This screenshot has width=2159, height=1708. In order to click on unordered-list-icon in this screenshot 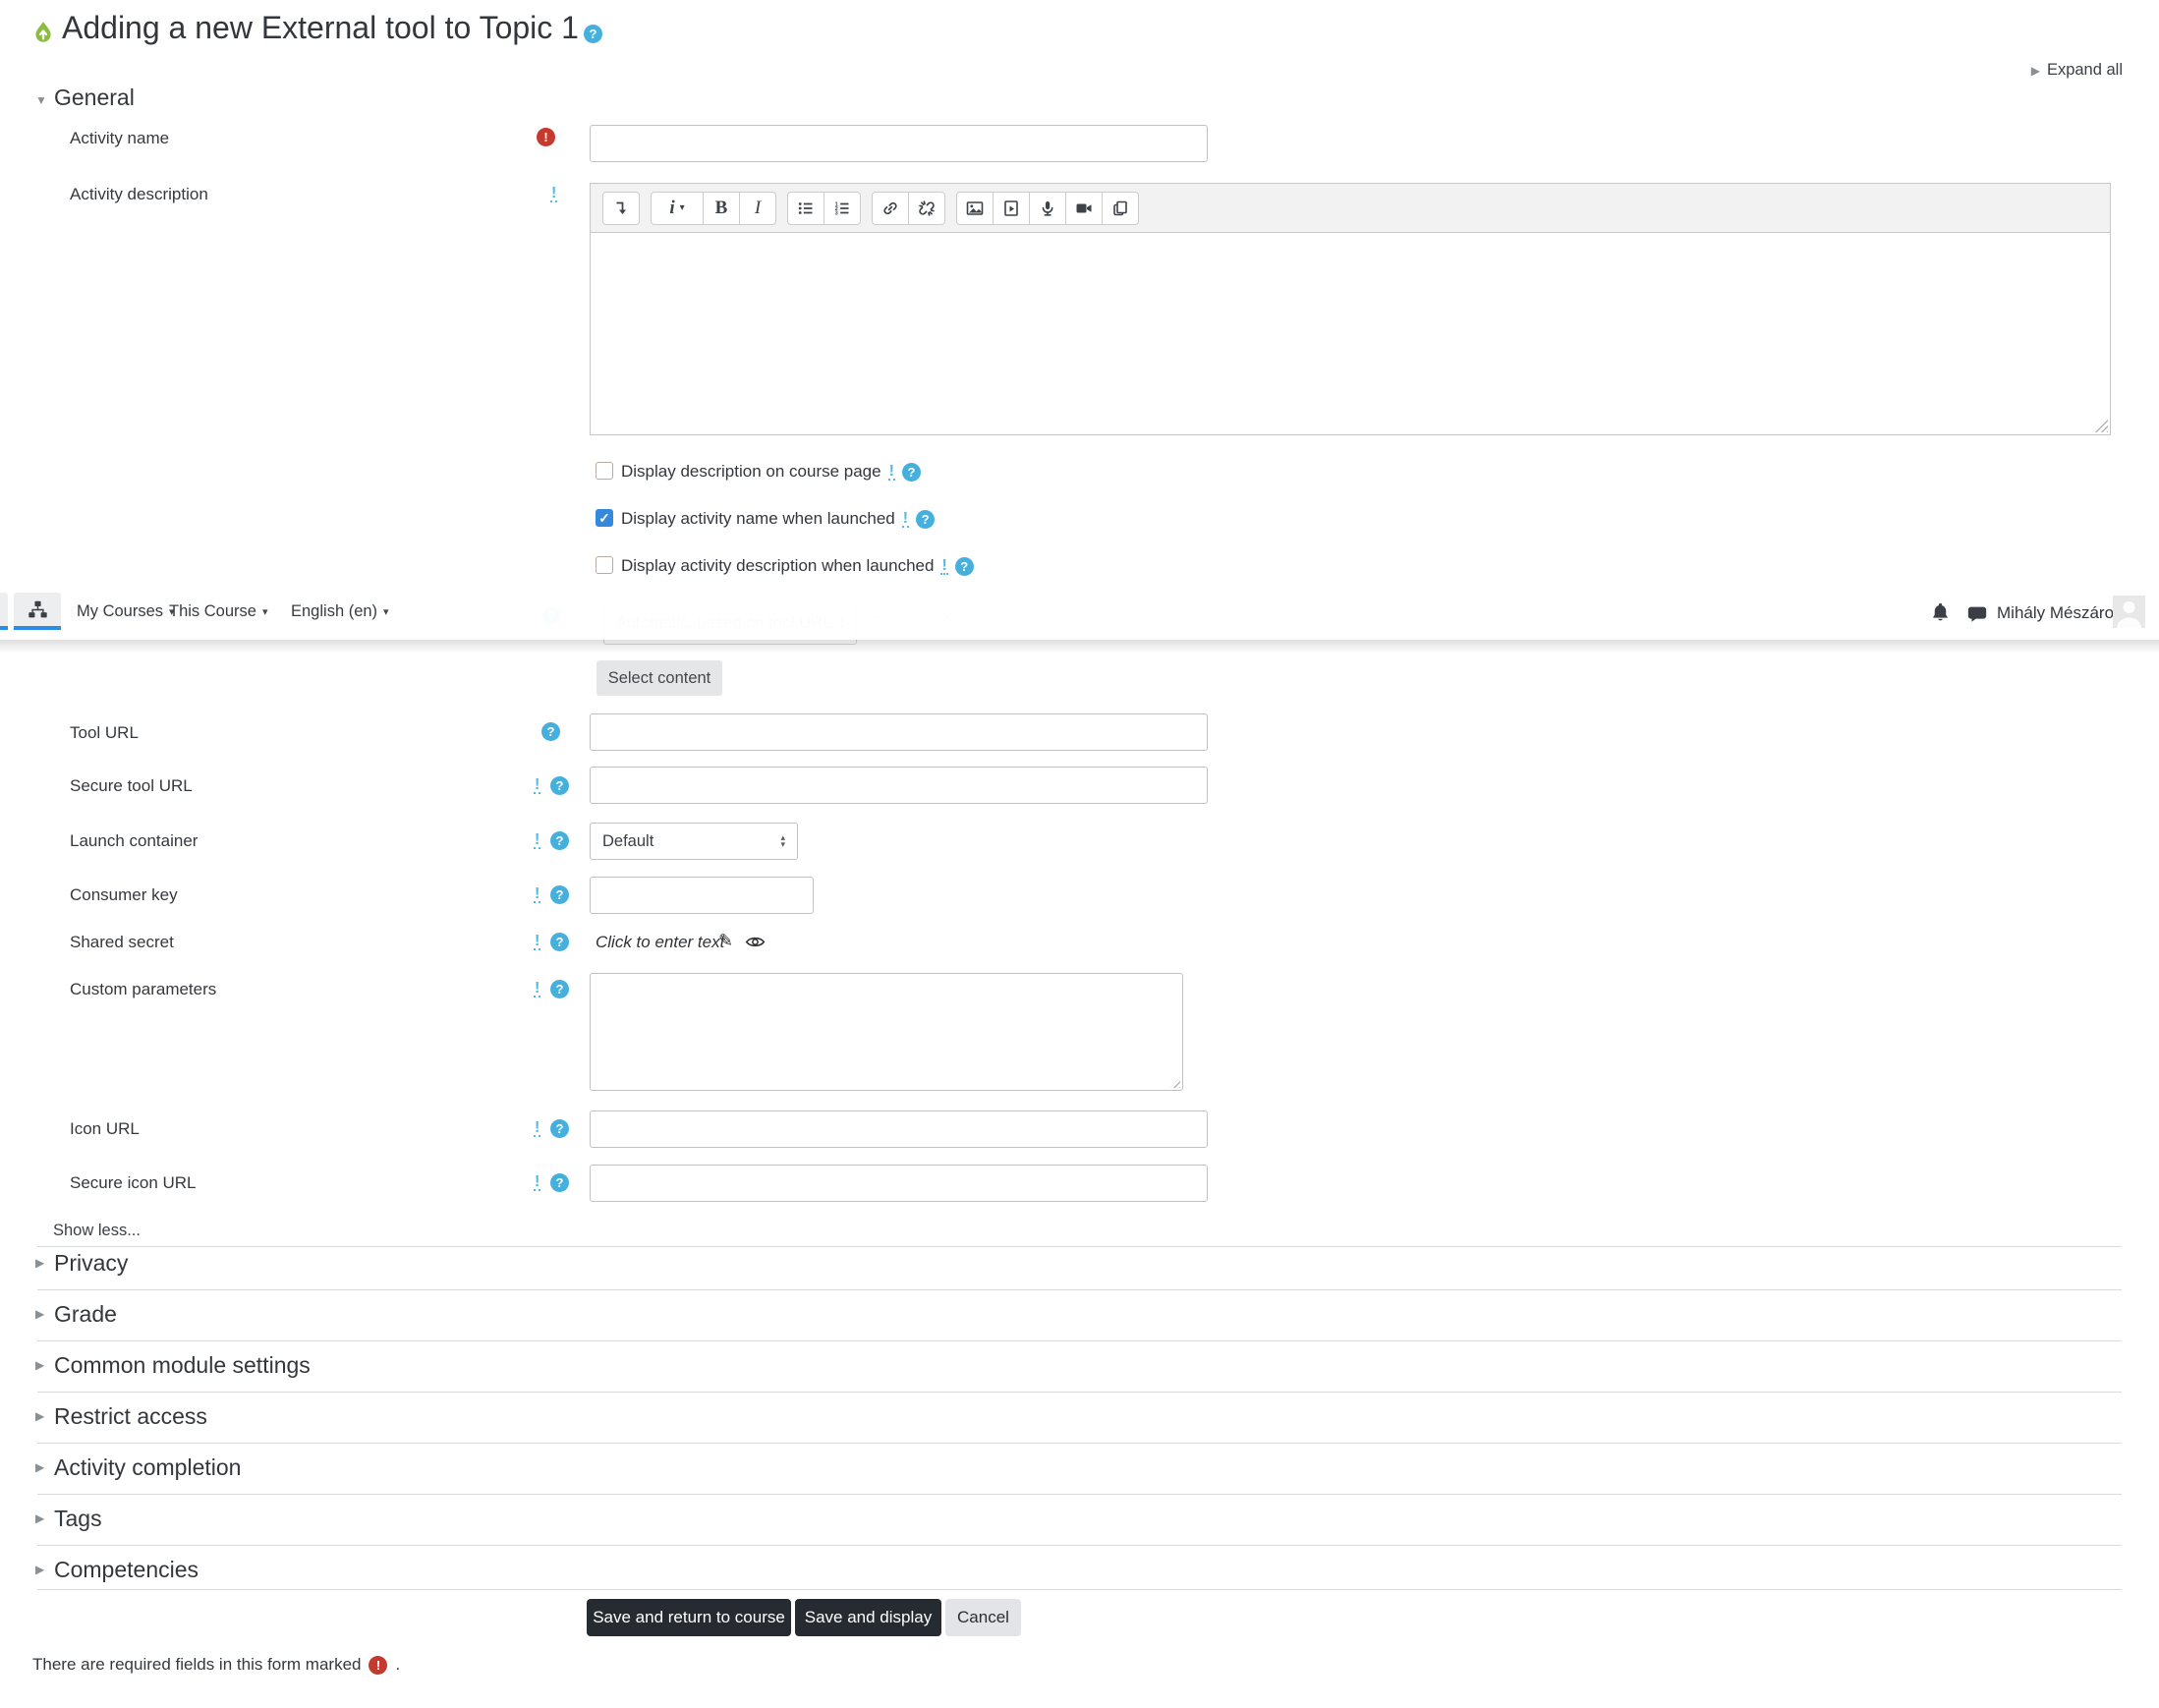, I will do `click(805, 208)`.